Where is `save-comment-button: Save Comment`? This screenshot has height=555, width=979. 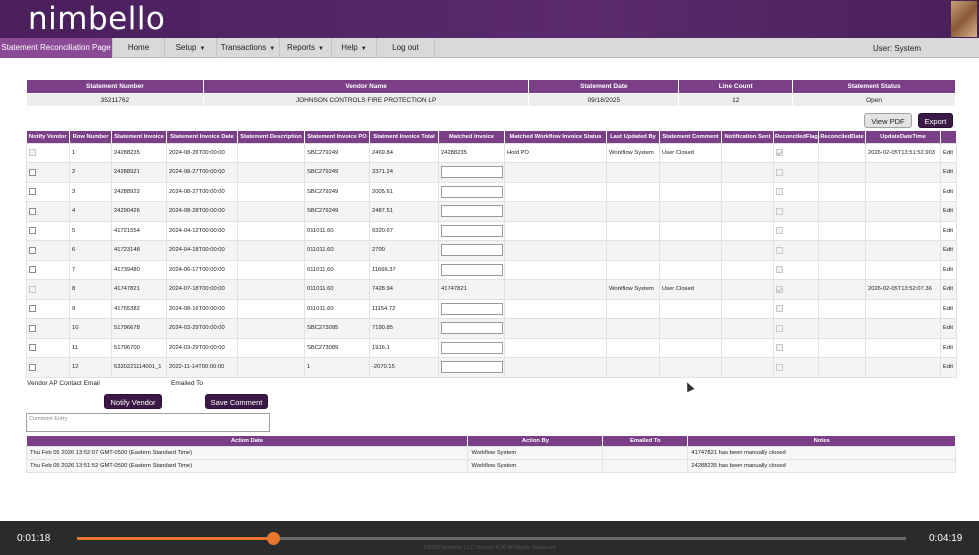
save-comment-button: Save Comment is located at coordinates (236, 401).